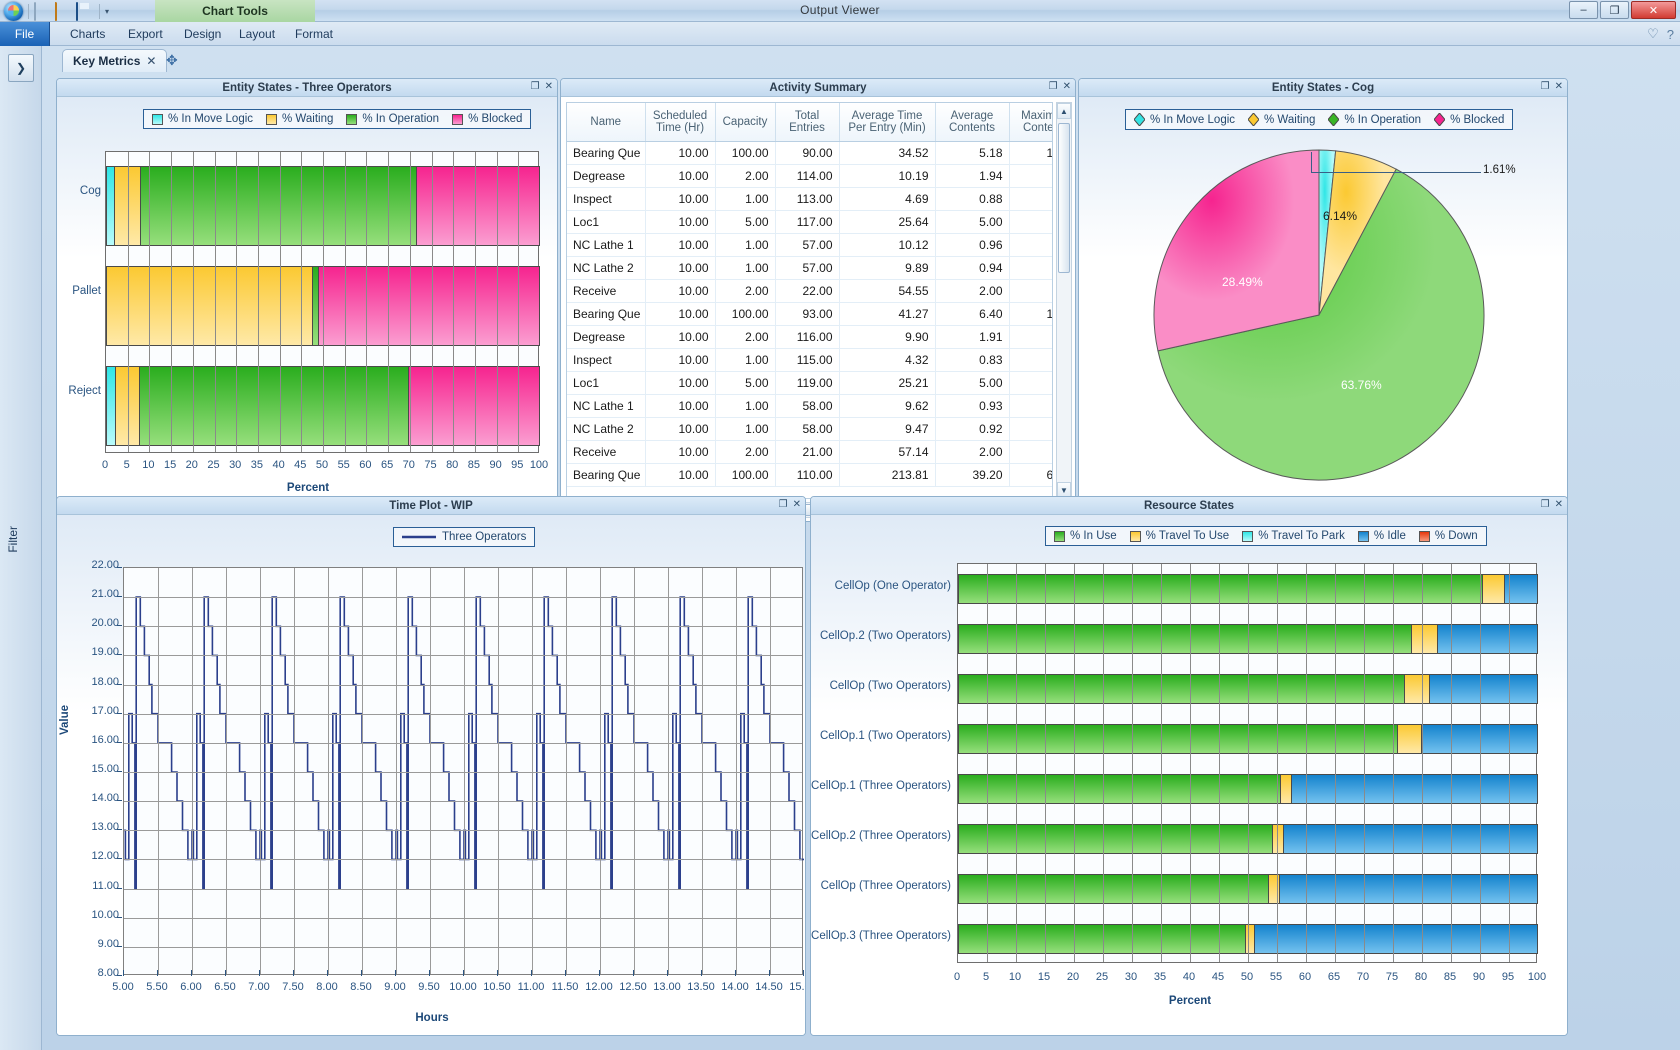 The width and height of the screenshot is (1680, 1050). What do you see at coordinates (1583, 10) in the screenshot?
I see `minimize-button: –` at bounding box center [1583, 10].